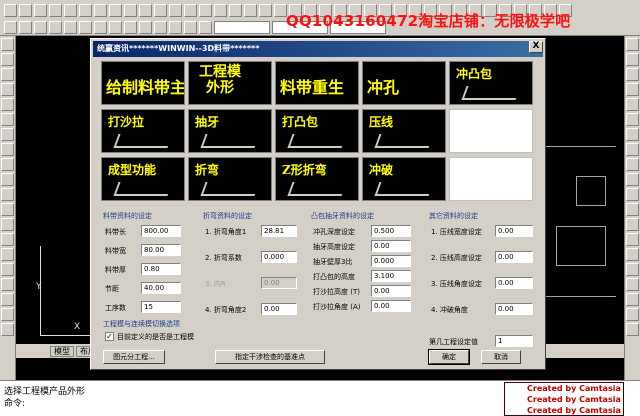  What do you see at coordinates (230, 131) in the screenshot?
I see `function-tile: 抽牙` at bounding box center [230, 131].